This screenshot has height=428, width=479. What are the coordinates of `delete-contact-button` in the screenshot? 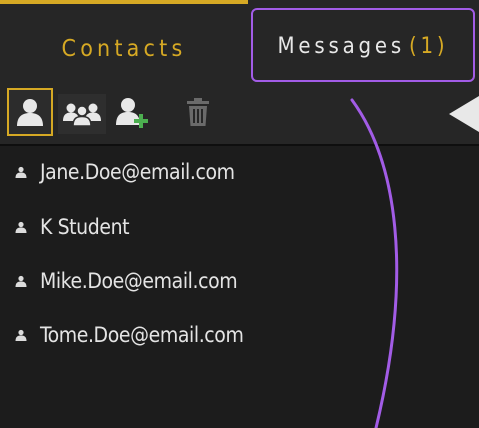 It's located at (198, 112).